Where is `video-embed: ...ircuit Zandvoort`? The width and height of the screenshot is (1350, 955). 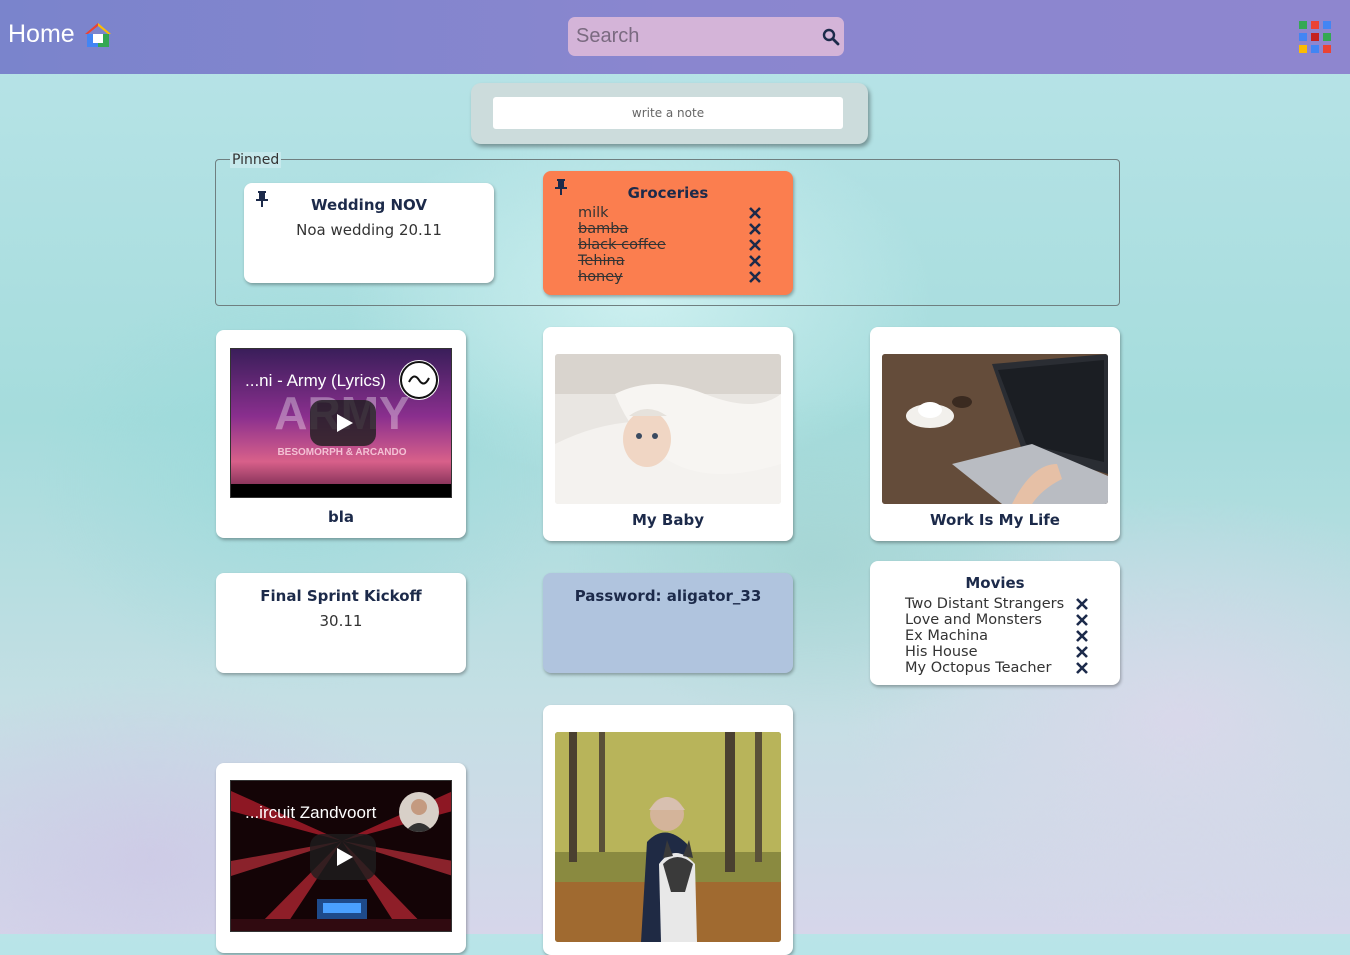
video-embed: ...ircuit Zandvoort is located at coordinates (341, 856).